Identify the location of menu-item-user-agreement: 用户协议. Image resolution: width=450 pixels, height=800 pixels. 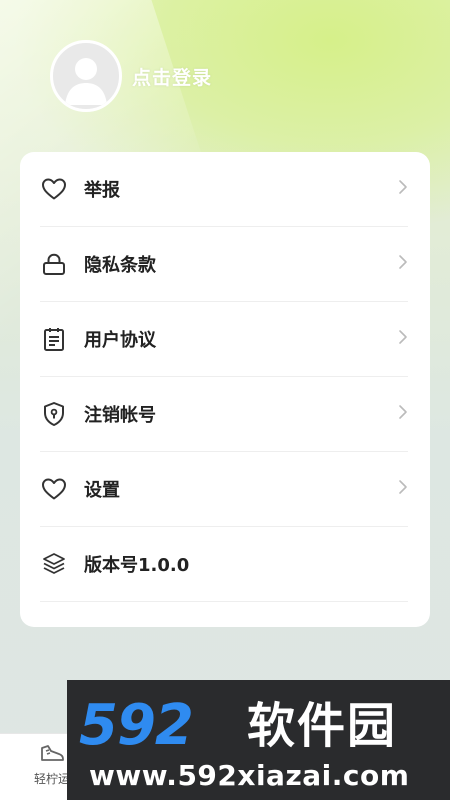
(224, 339).